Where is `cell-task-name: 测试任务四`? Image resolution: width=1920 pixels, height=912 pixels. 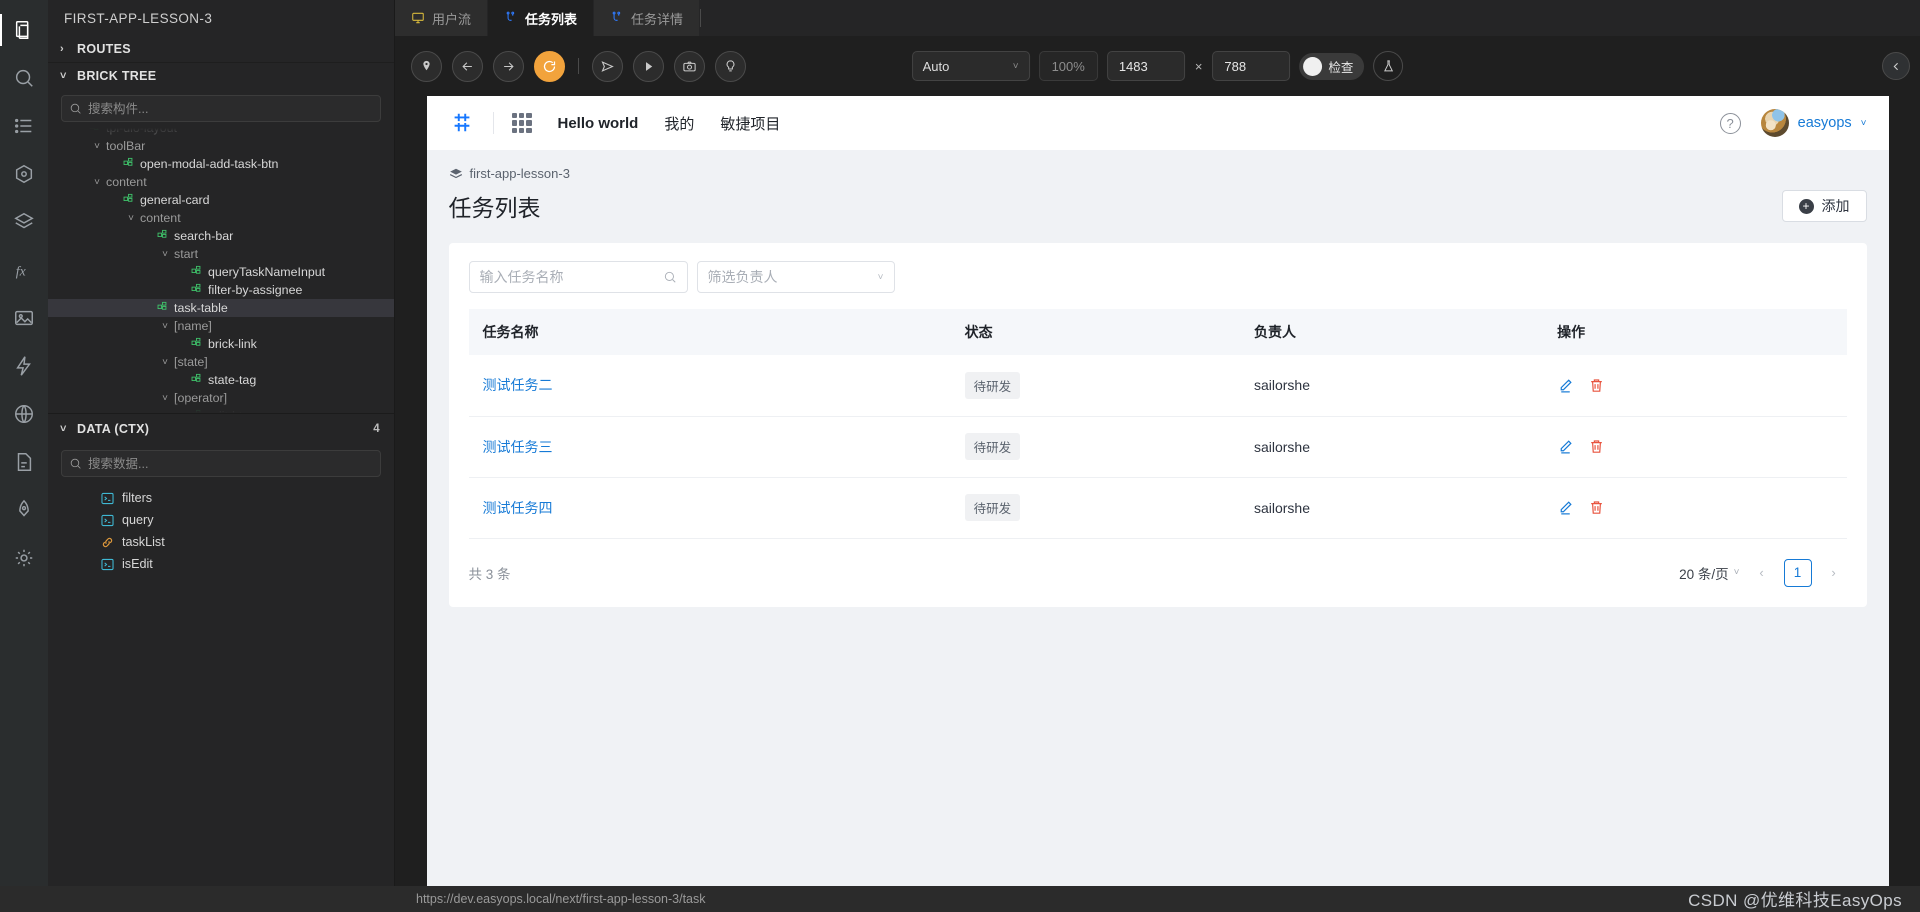
cell-task-name: 测试任务四 is located at coordinates (716, 508).